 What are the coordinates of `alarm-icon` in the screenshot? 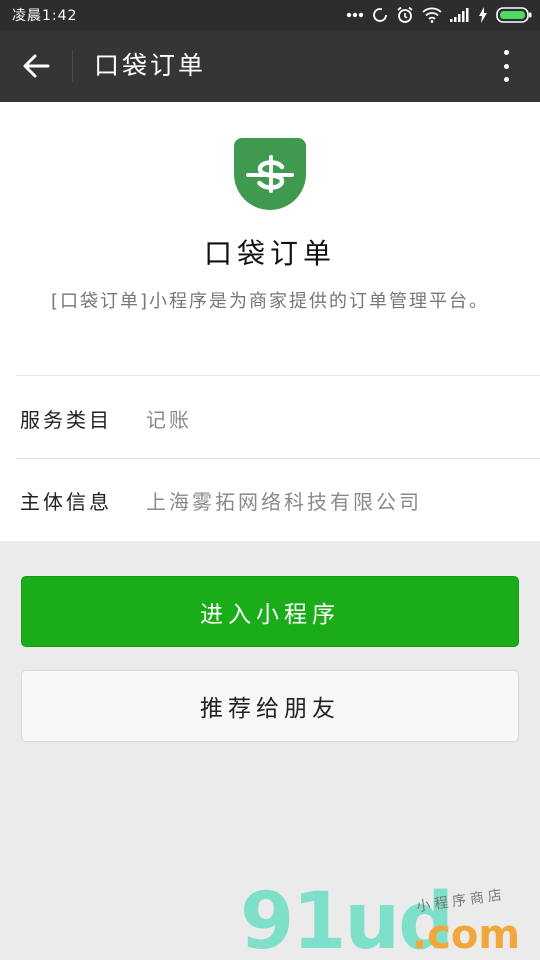 It's located at (405, 15).